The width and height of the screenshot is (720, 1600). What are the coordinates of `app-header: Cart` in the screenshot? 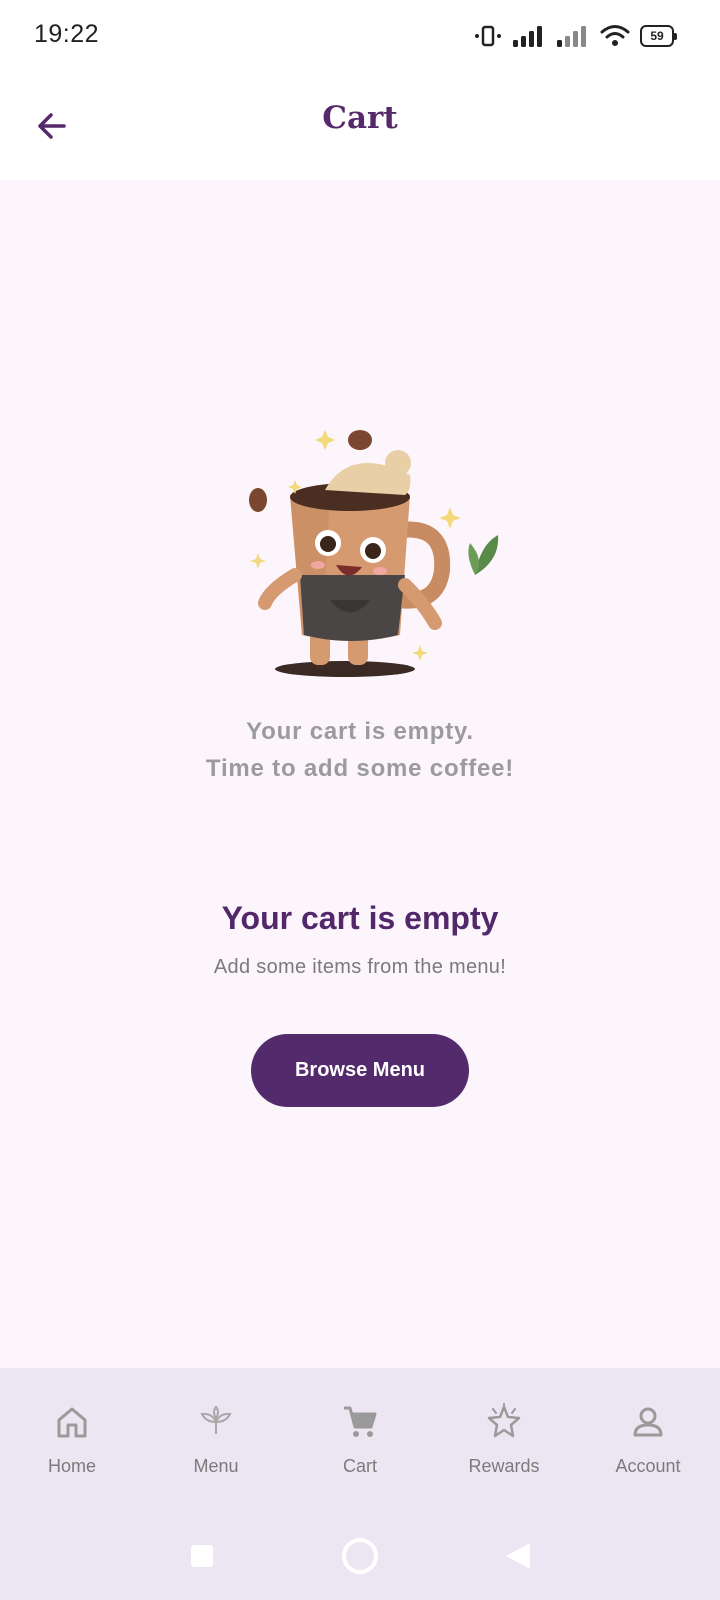 It's located at (360, 126).